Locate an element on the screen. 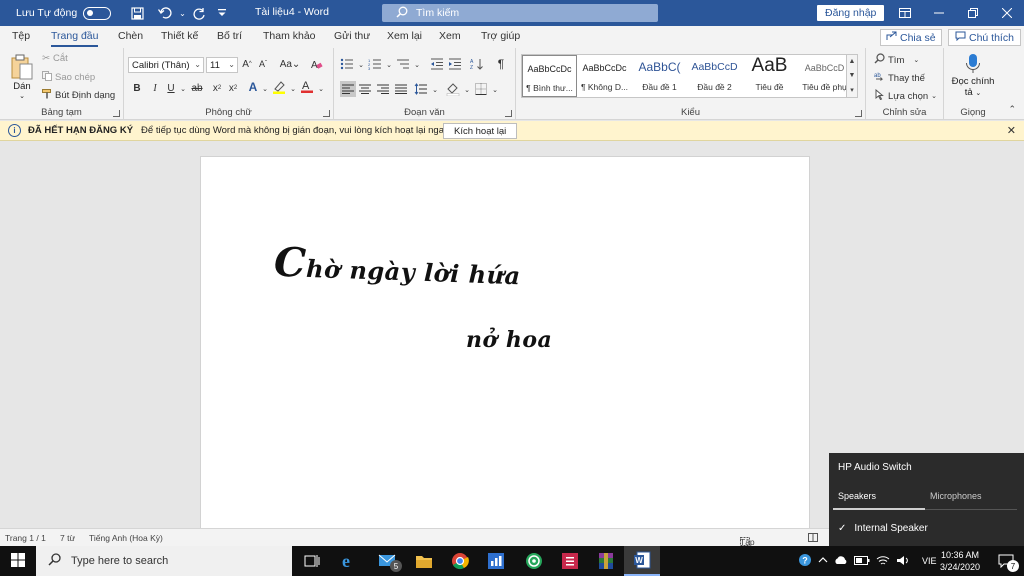  scroll-down-icon: ▼ is located at coordinates (852, 75).